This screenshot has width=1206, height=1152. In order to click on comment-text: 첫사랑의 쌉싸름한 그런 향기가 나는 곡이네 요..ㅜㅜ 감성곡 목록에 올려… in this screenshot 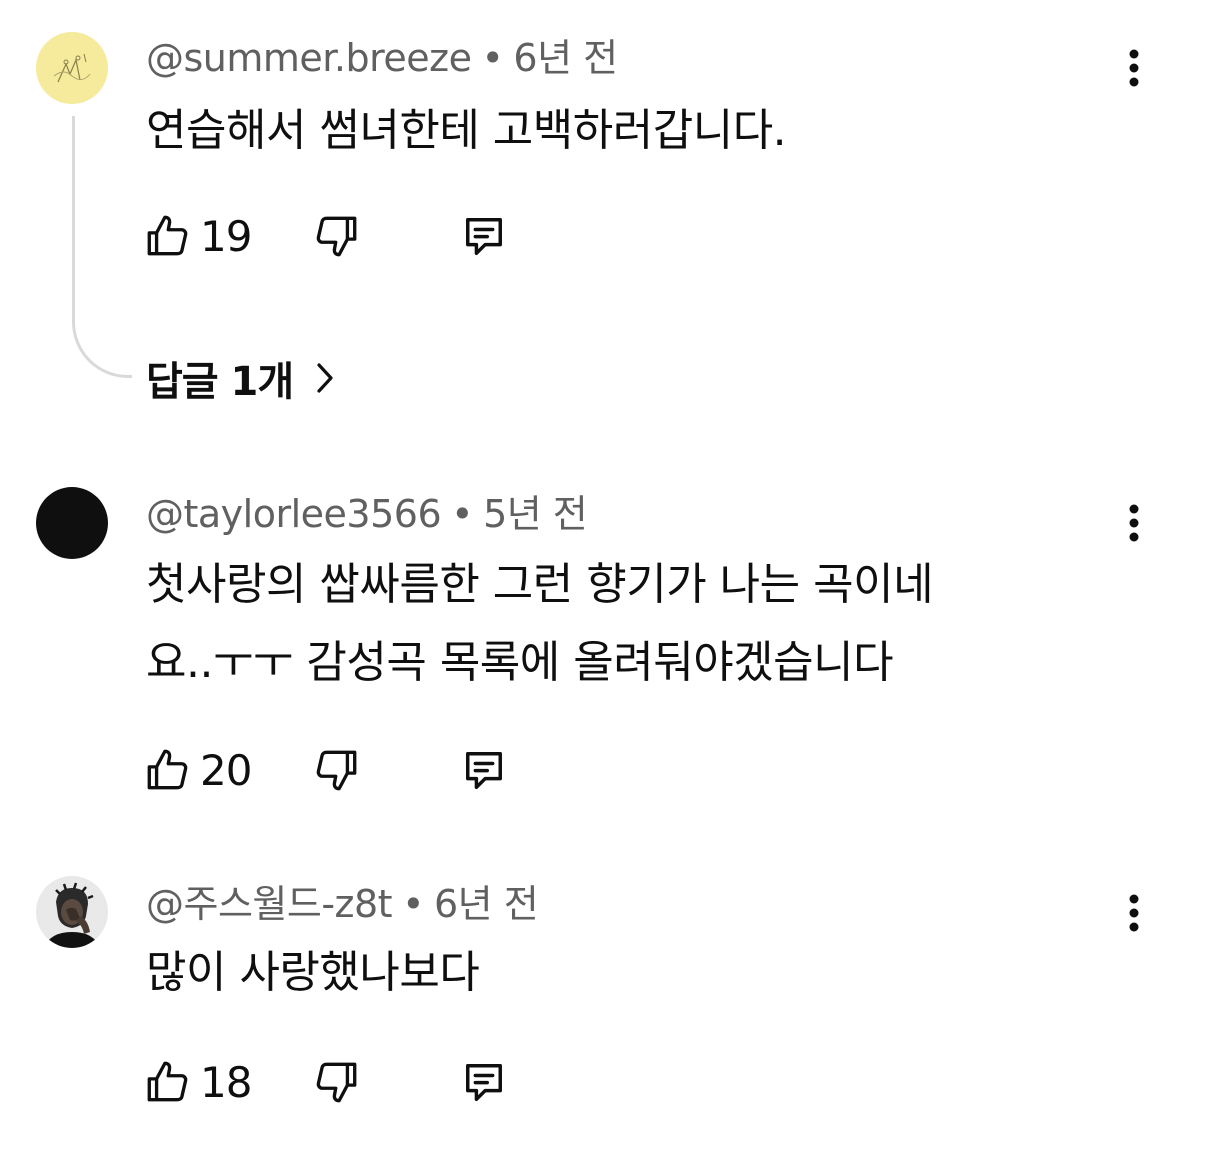, I will do `click(626, 624)`.